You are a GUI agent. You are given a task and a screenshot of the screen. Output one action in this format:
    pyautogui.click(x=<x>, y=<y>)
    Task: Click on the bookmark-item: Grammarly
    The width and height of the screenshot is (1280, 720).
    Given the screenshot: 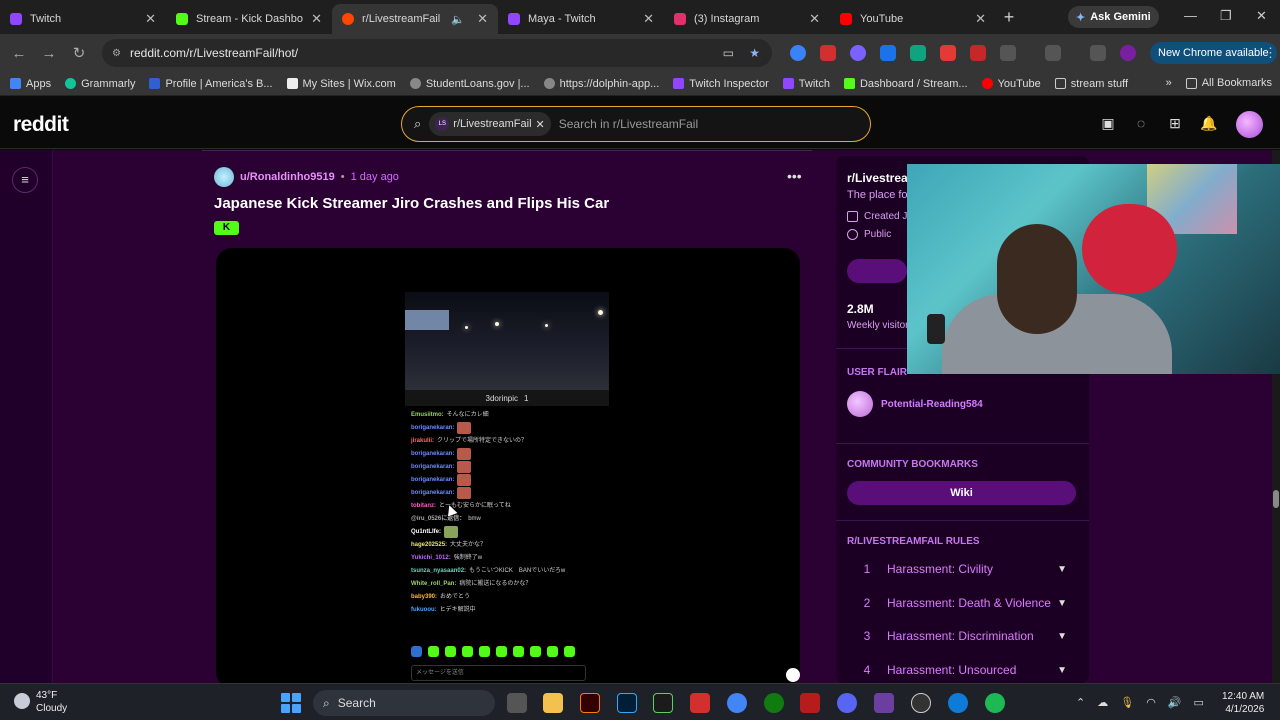 What is the action you would take?
    pyautogui.click(x=100, y=84)
    